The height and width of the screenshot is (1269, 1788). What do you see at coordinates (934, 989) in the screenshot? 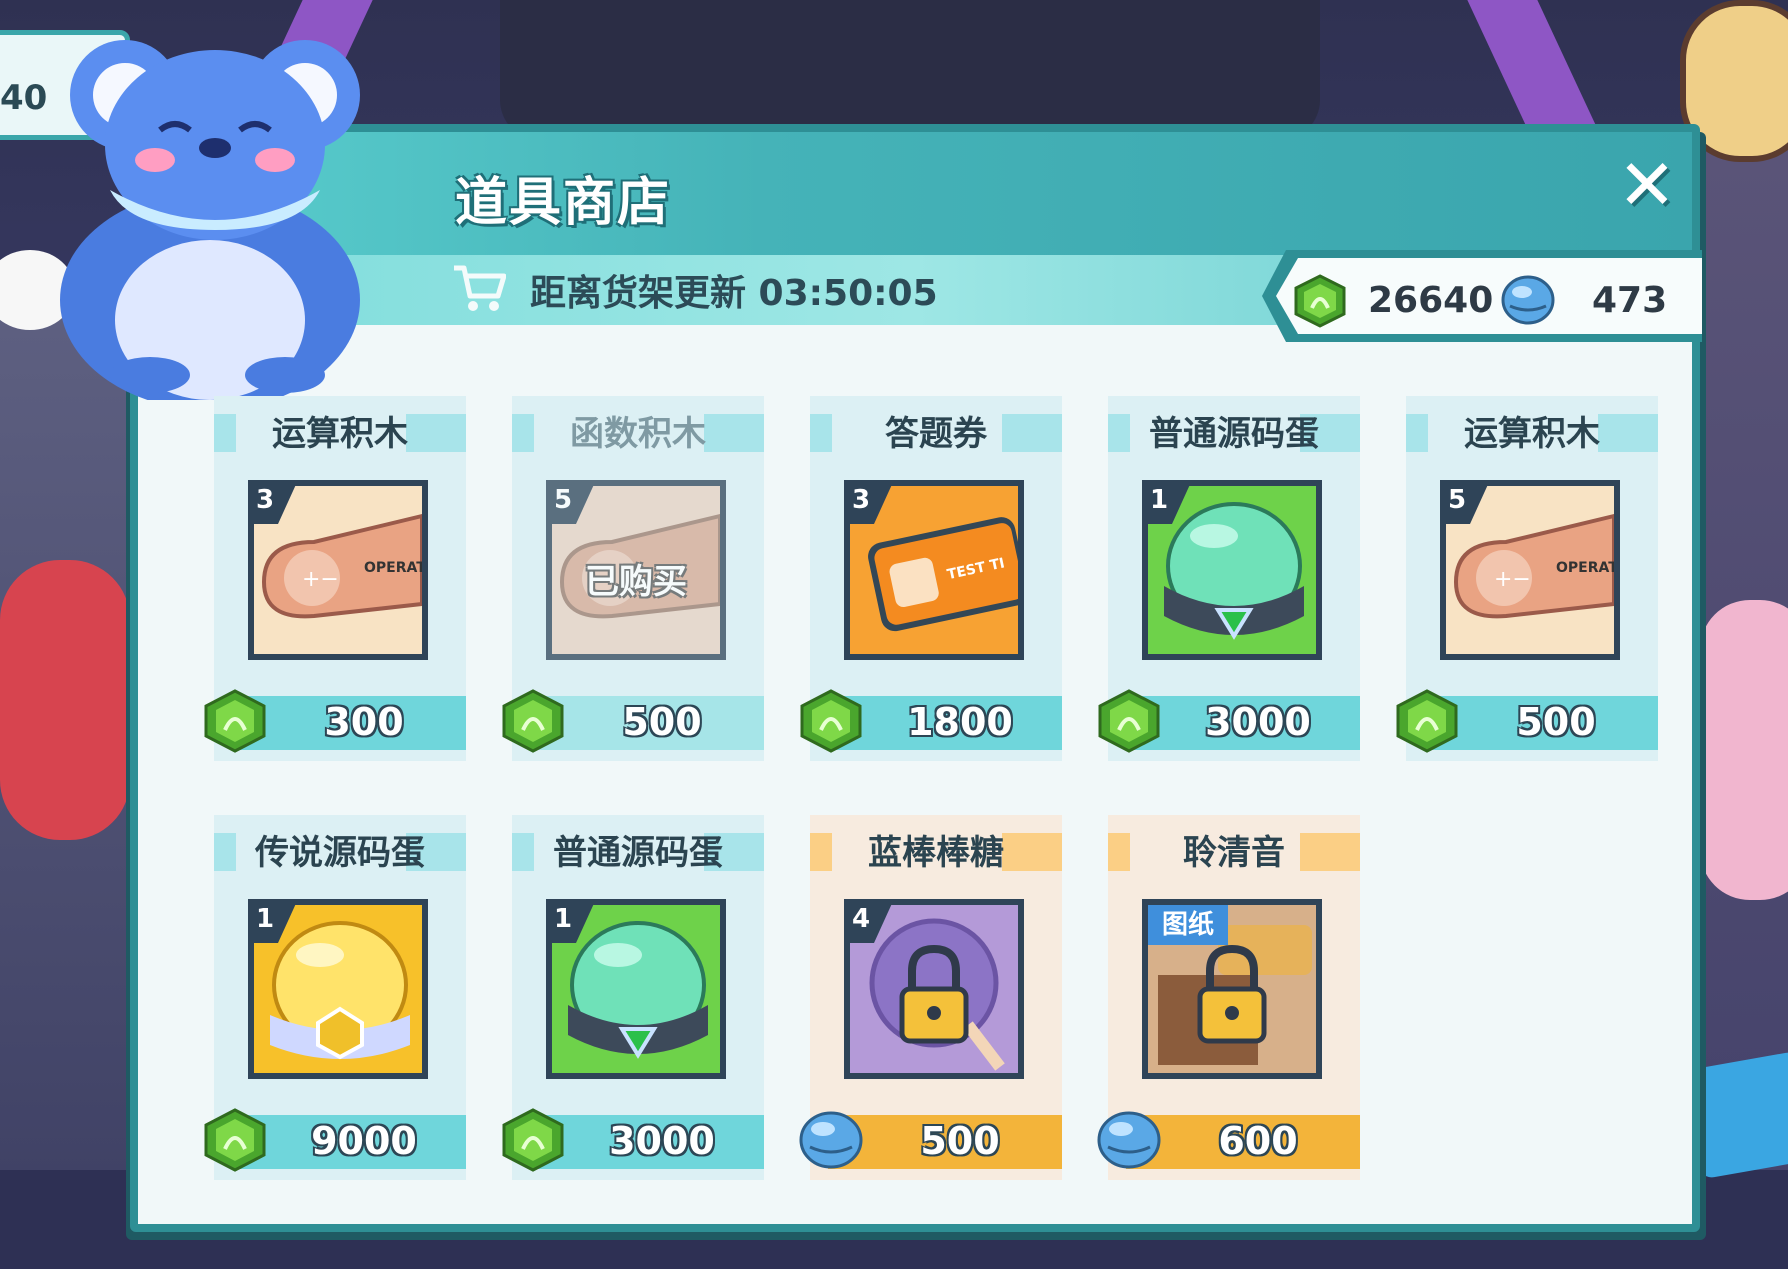
I see `locked-lollipop-icon: 4` at bounding box center [934, 989].